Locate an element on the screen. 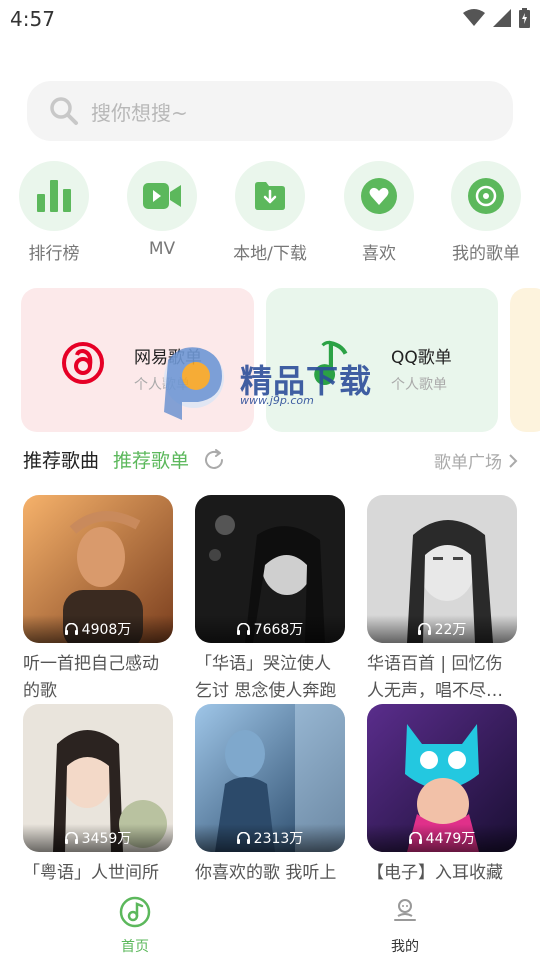  bottom-nav: 首页 我的 is located at coordinates (270, 924).